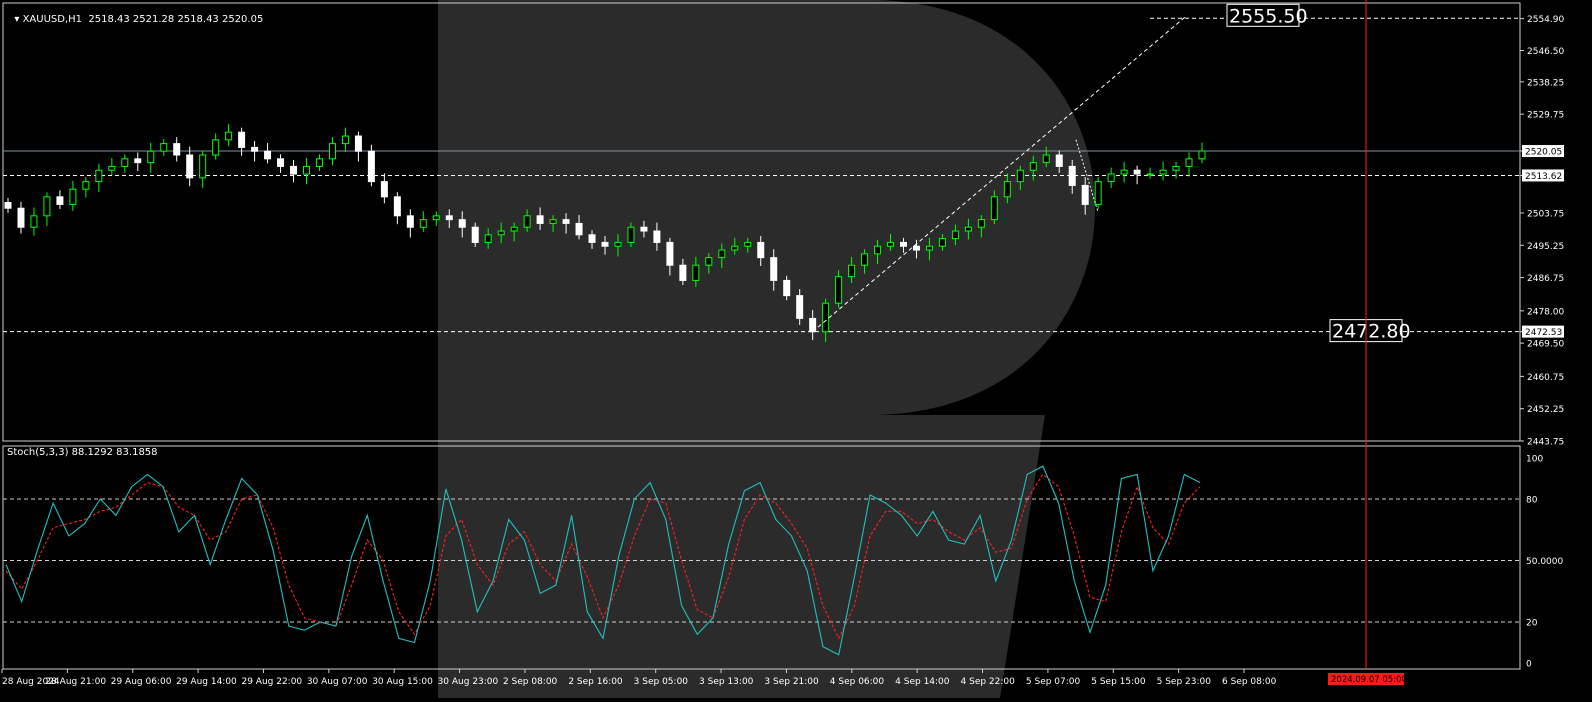 Image resolution: width=1592 pixels, height=702 pixels. Describe the element at coordinates (1545, 378) in the screenshot. I see `price-tick-label: 2460.75` at that location.